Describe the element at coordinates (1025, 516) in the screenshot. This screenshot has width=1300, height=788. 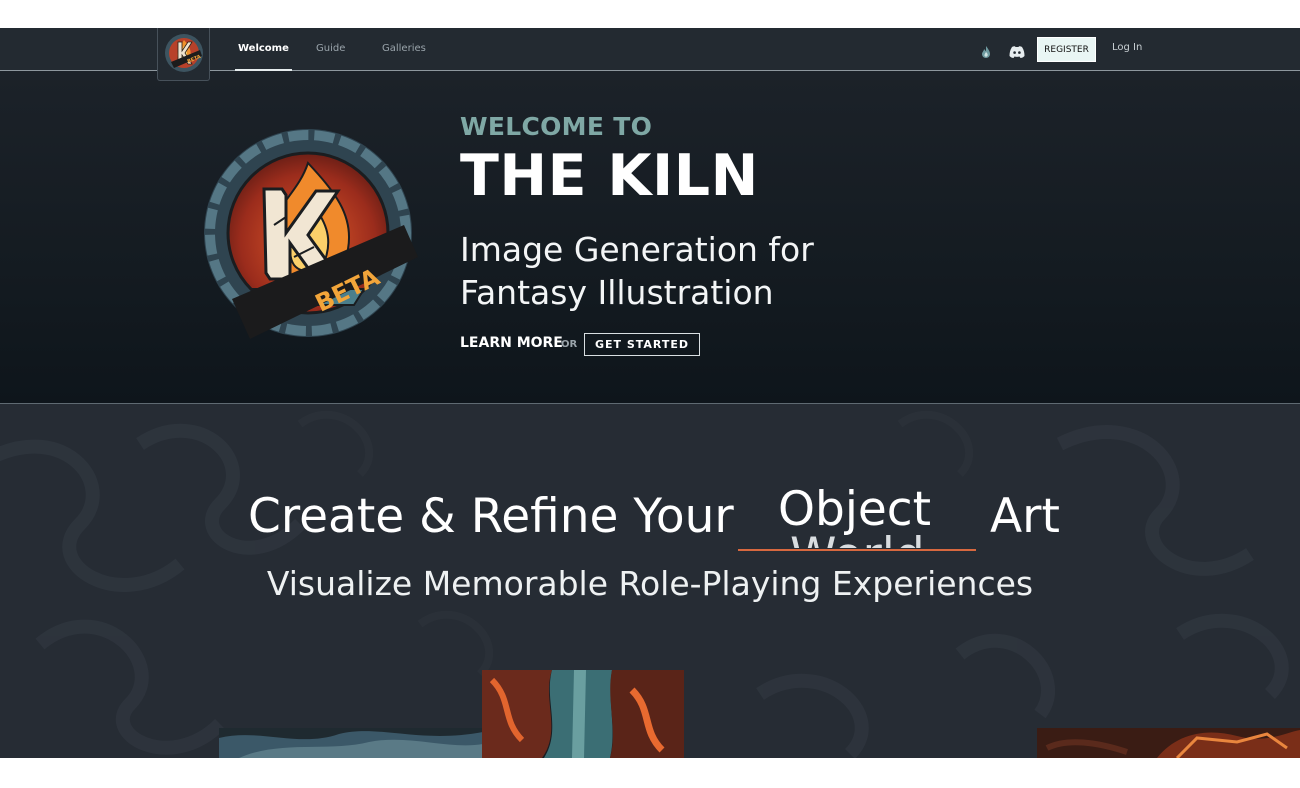
I see `section-heading-suffix: Art` at that location.